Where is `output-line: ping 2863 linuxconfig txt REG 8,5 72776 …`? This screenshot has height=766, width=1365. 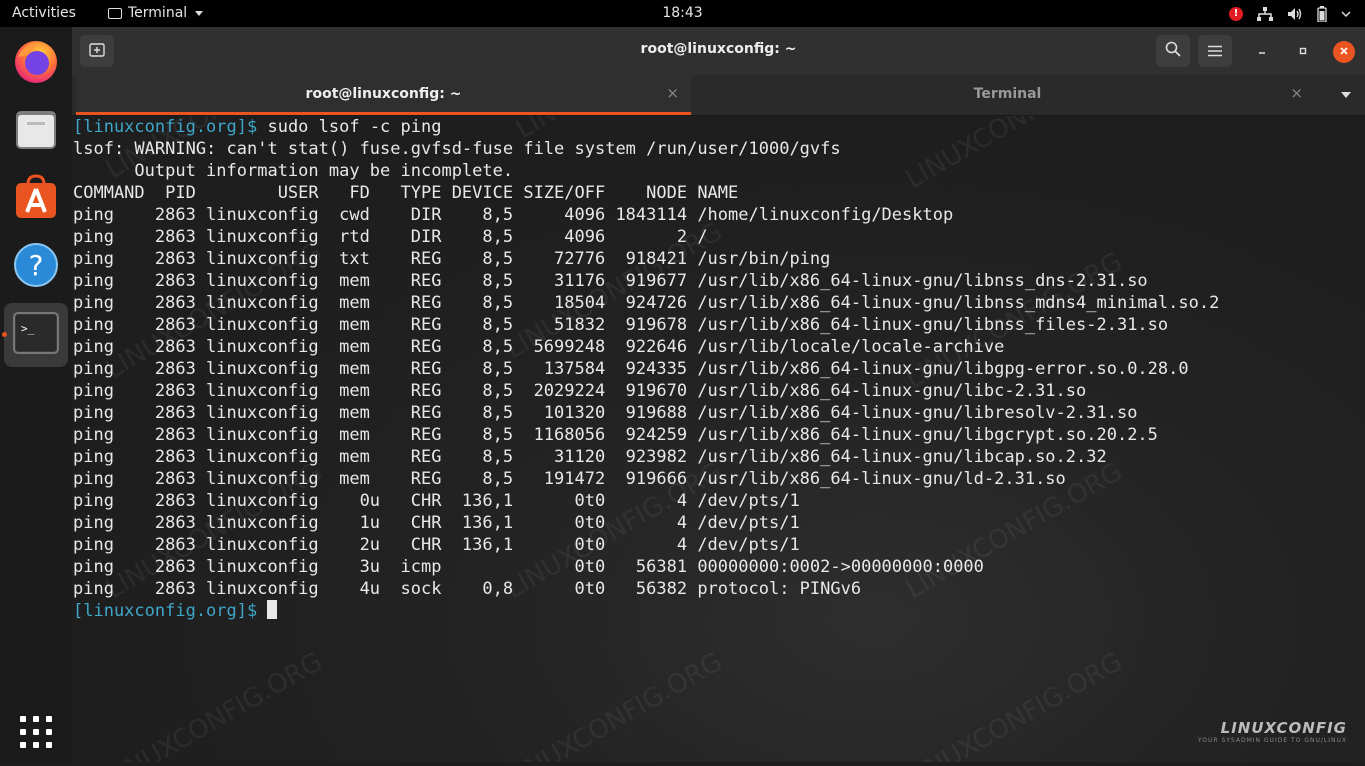
output-line: ping 2863 linuxconfig txt REG 8,5 72776 … is located at coordinates (452, 259).